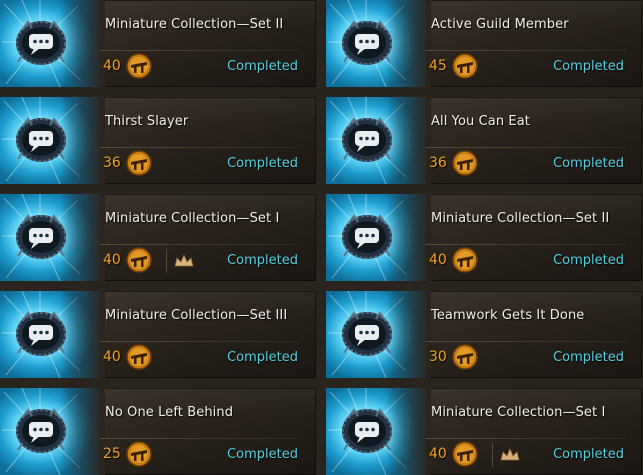 This screenshot has width=643, height=475. I want to click on achievement-points: 45, so click(438, 66).